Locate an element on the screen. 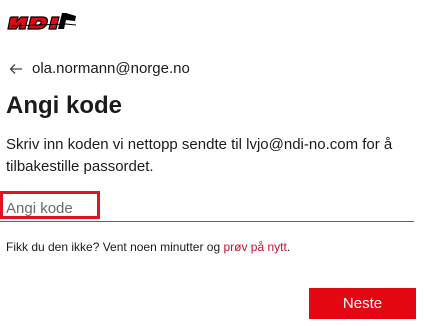 Image resolution: width=424 pixels, height=326 pixels. next-button: Neste is located at coordinates (362, 303).